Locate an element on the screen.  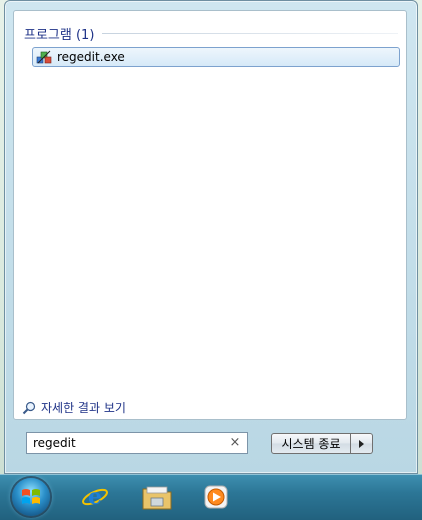
magnifier-icon is located at coordinates (29, 407).